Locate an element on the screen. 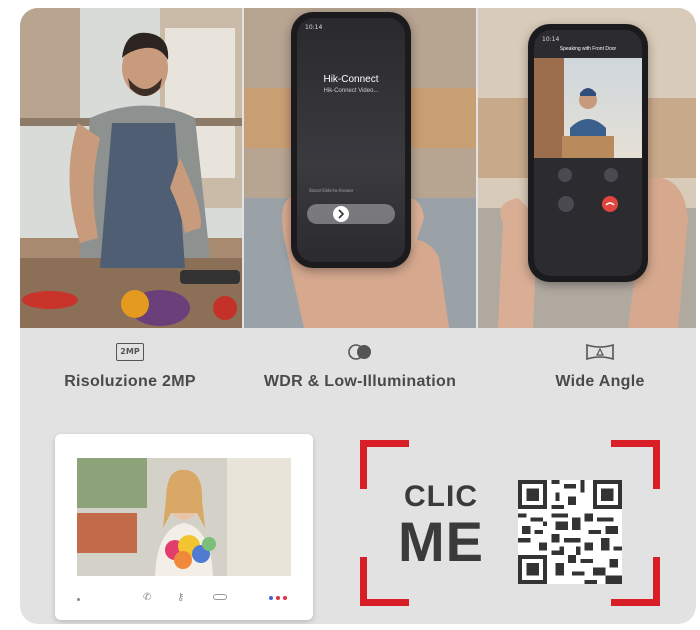 This screenshot has width=700, height=630. live-video is located at coordinates (588, 108).